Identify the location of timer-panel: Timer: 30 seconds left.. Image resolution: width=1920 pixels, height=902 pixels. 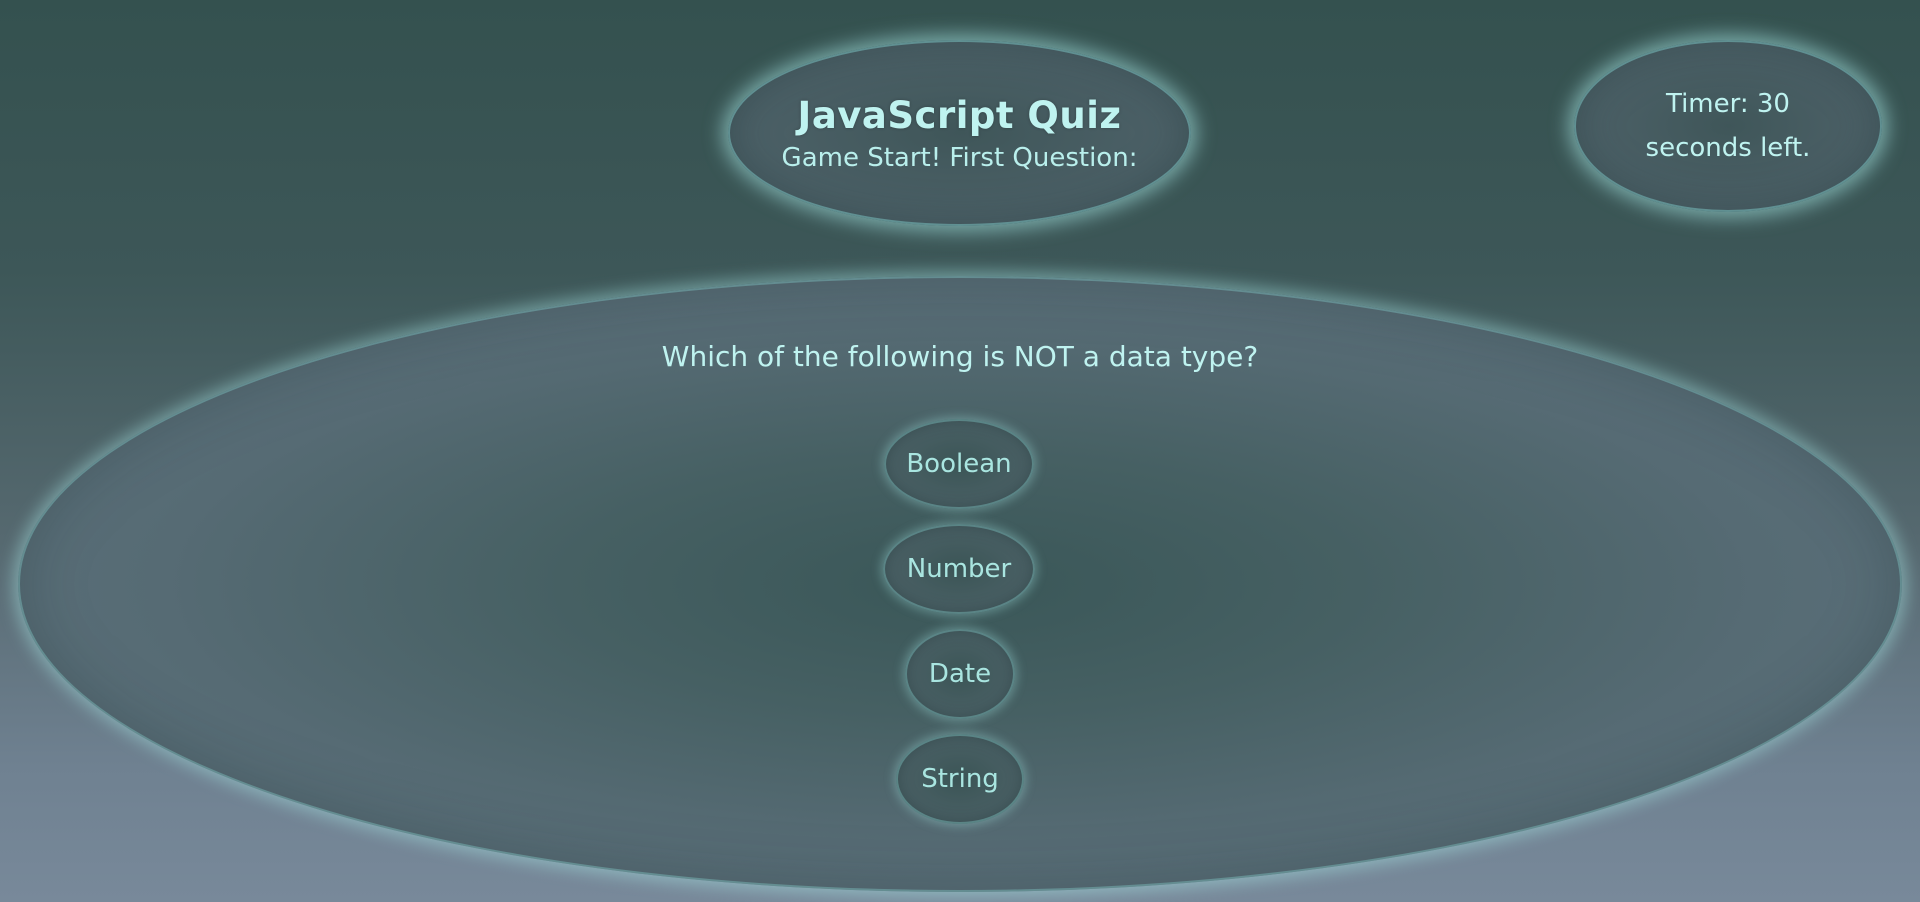
(1728, 126).